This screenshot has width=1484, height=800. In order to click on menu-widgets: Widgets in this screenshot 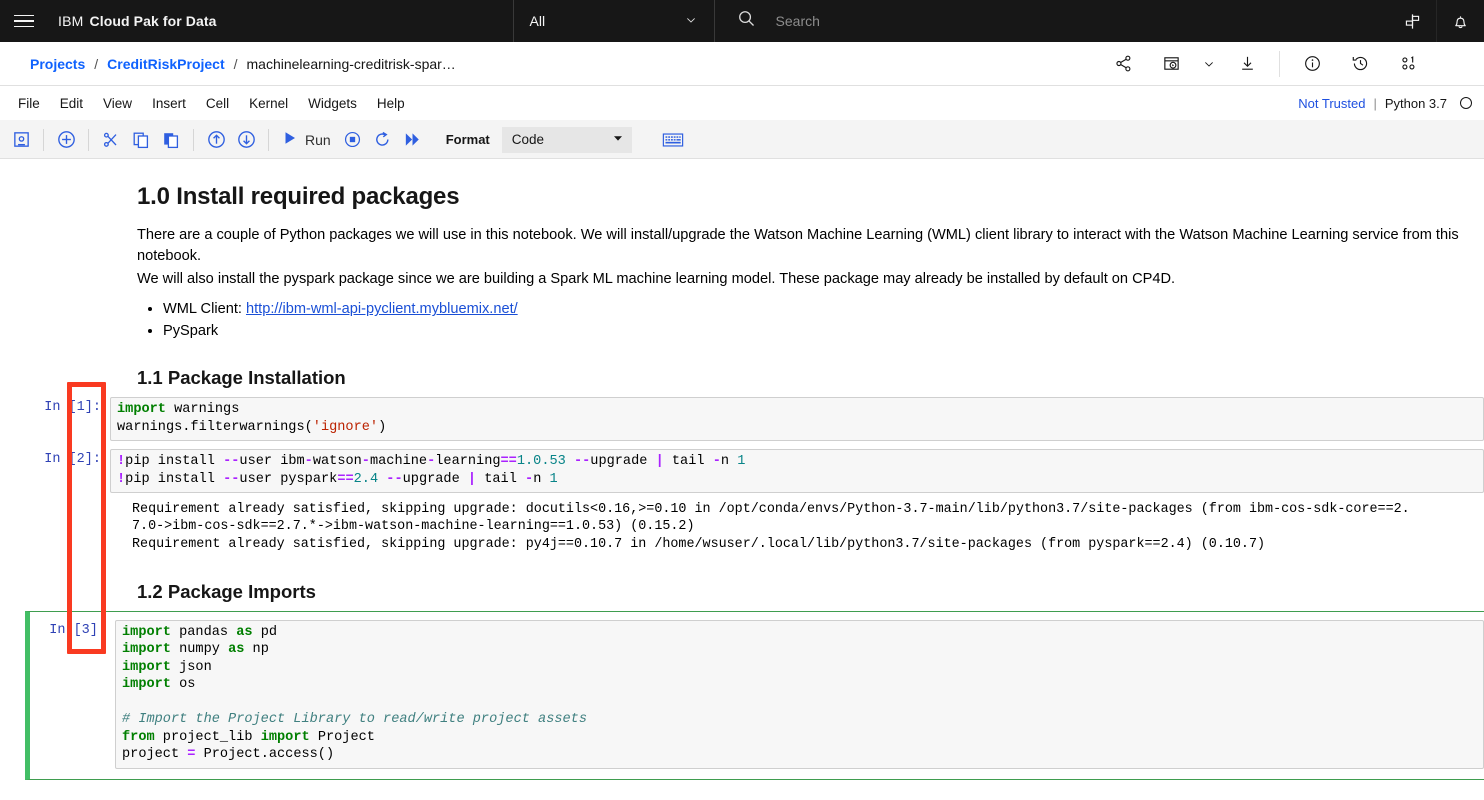, I will do `click(332, 103)`.